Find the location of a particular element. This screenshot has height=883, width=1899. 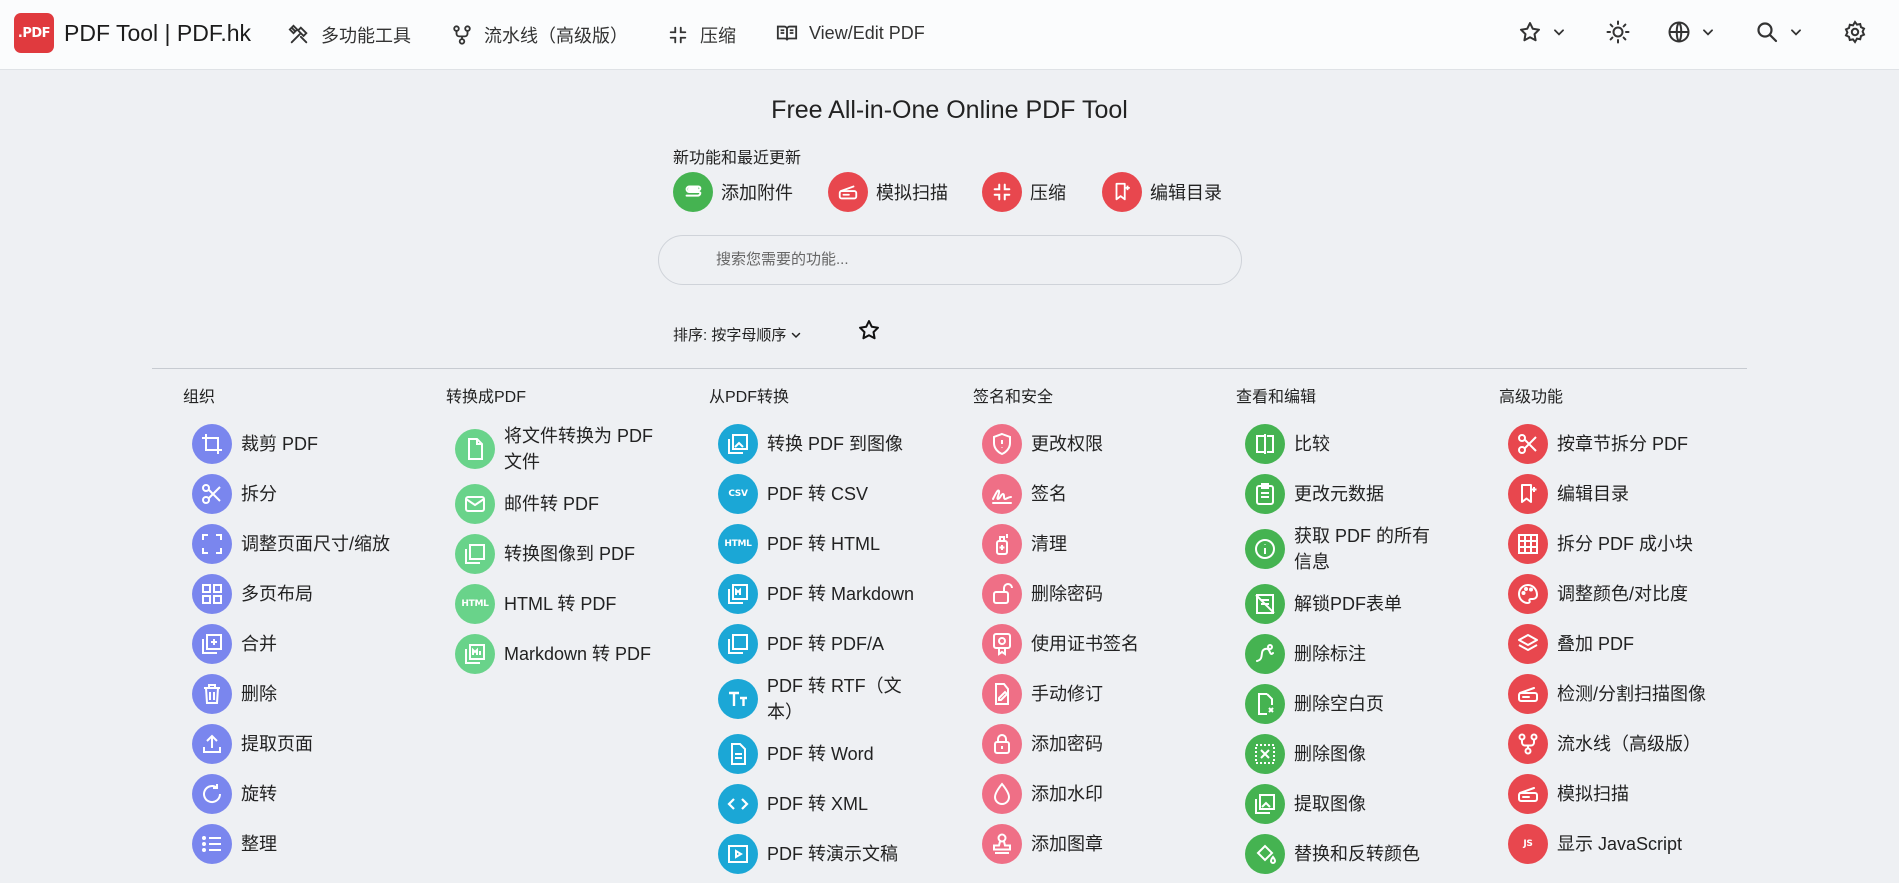

tool-remove-images: 删除图像 is located at coordinates (1360, 754).